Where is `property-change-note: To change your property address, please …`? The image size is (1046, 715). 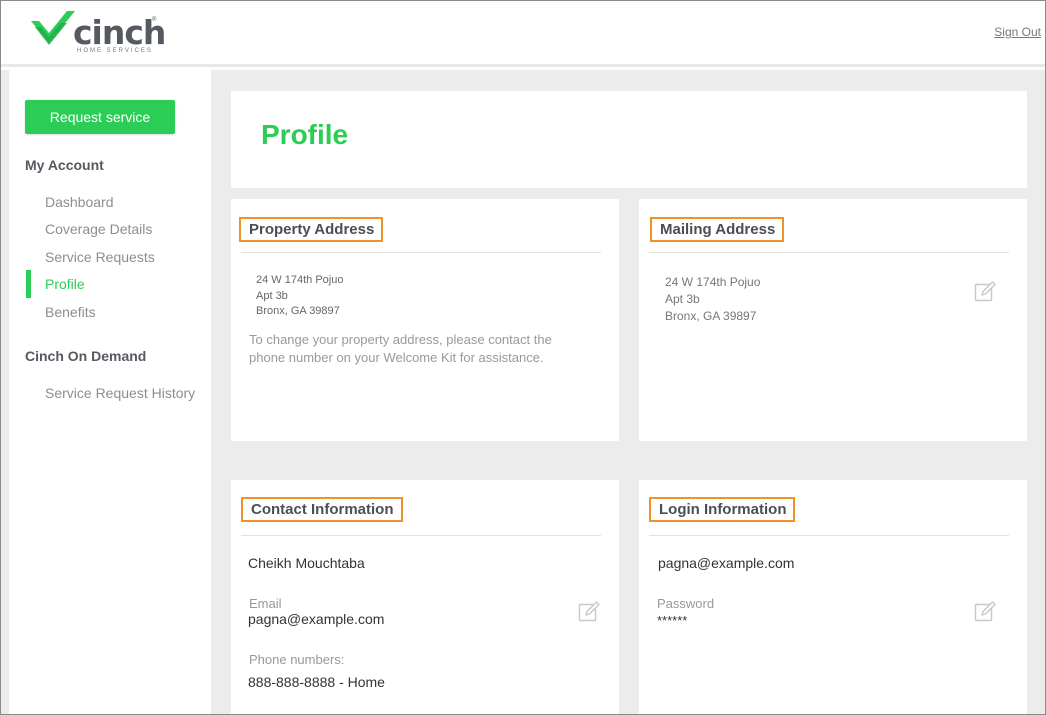 property-change-note: To change your property address, please … is located at coordinates (400, 349).